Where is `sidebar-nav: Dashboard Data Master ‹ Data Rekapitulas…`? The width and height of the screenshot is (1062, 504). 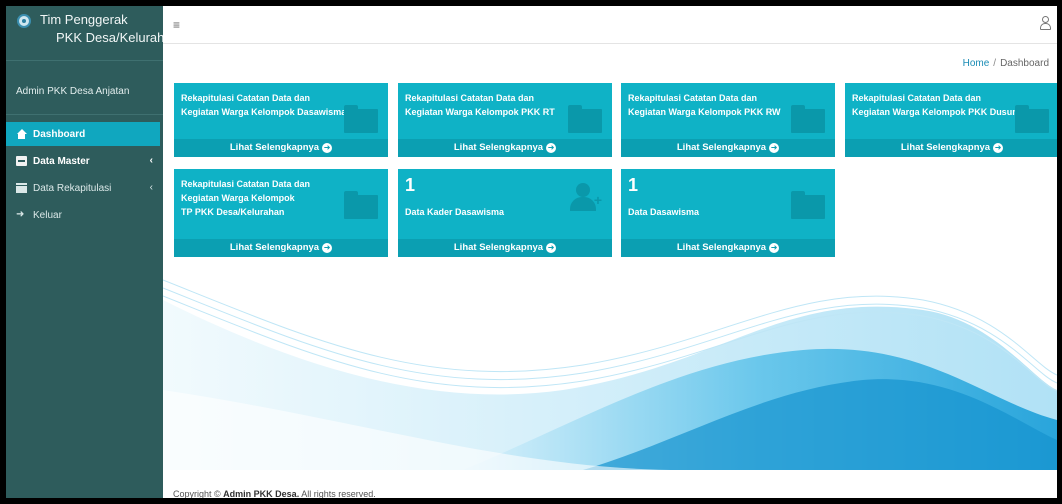
sidebar-nav: Dashboard Data Master ‹ Data Rekapitulas… is located at coordinates (84, 176).